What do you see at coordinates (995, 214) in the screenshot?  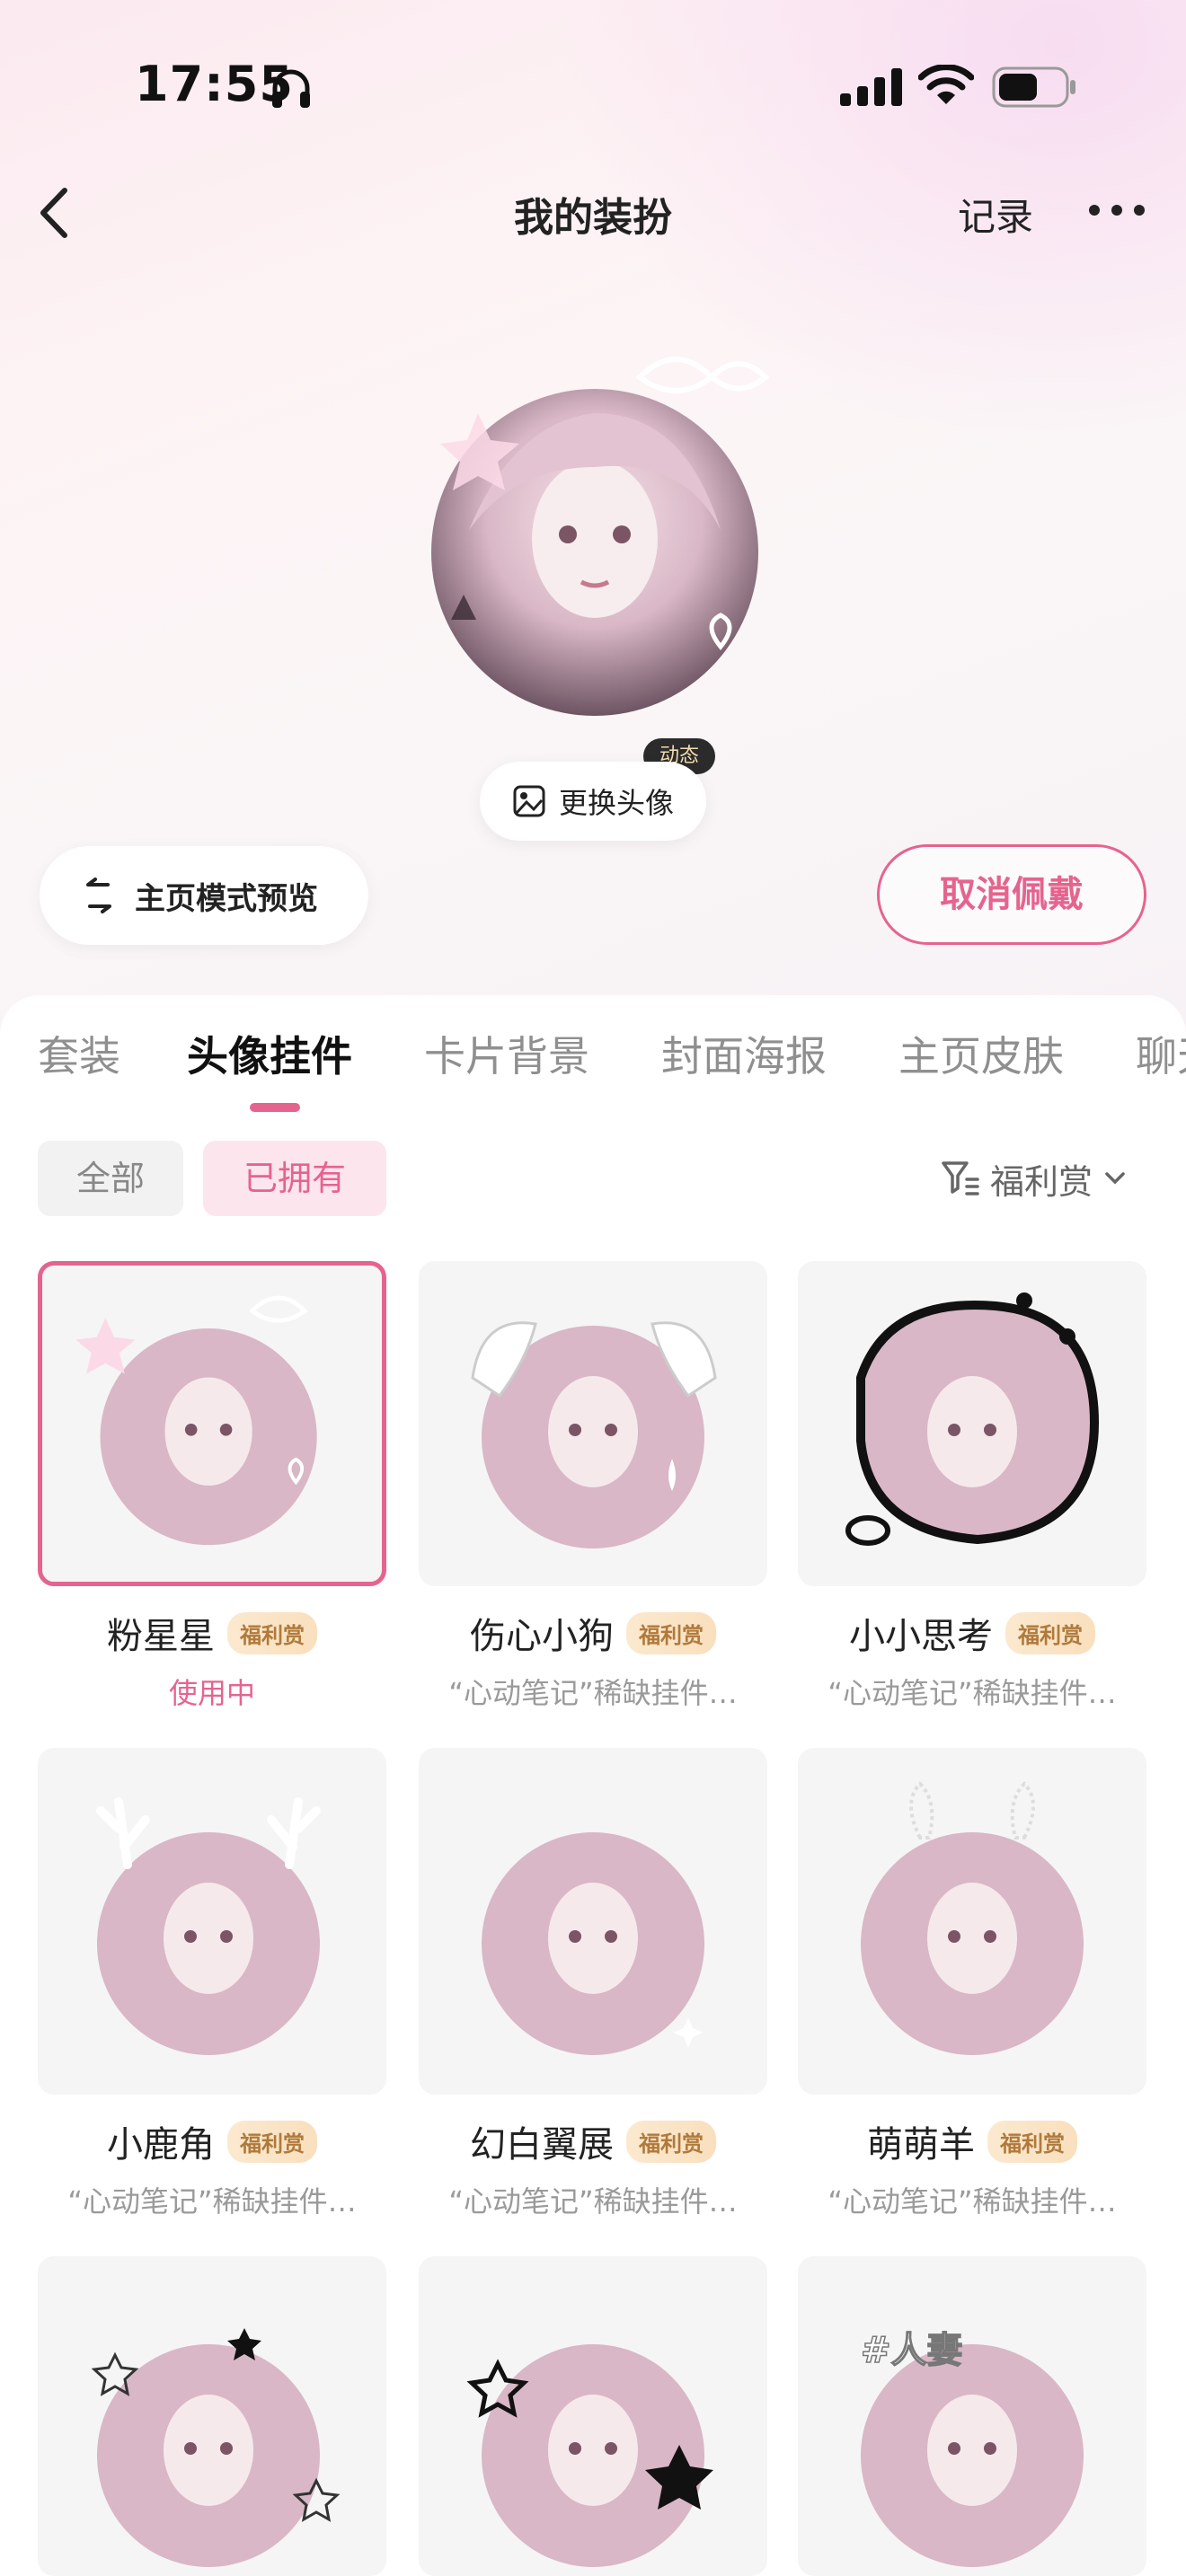 I see `record-link: 记录` at bounding box center [995, 214].